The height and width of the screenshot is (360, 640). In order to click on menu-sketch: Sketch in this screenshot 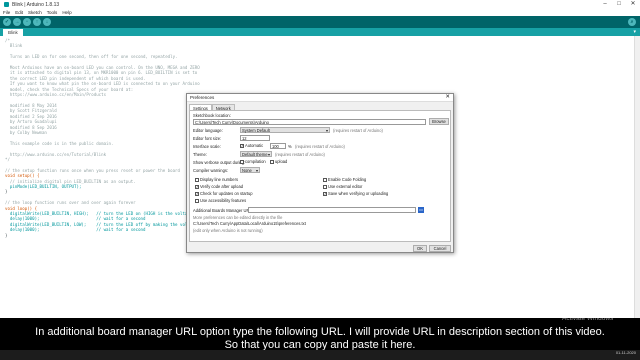, I will do `click(35, 12)`.